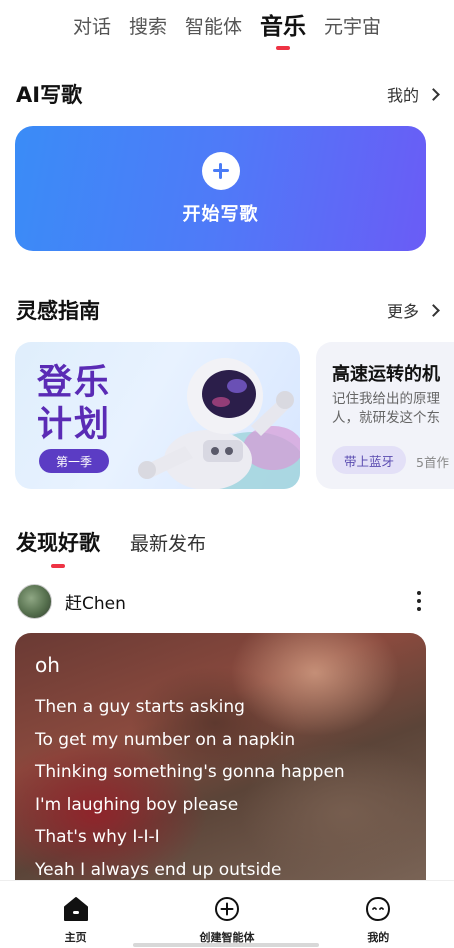 The height and width of the screenshot is (948, 454). What do you see at coordinates (386, 409) in the screenshot?
I see `card2-description: 记住我给出的原理 人，就研发这个东` at bounding box center [386, 409].